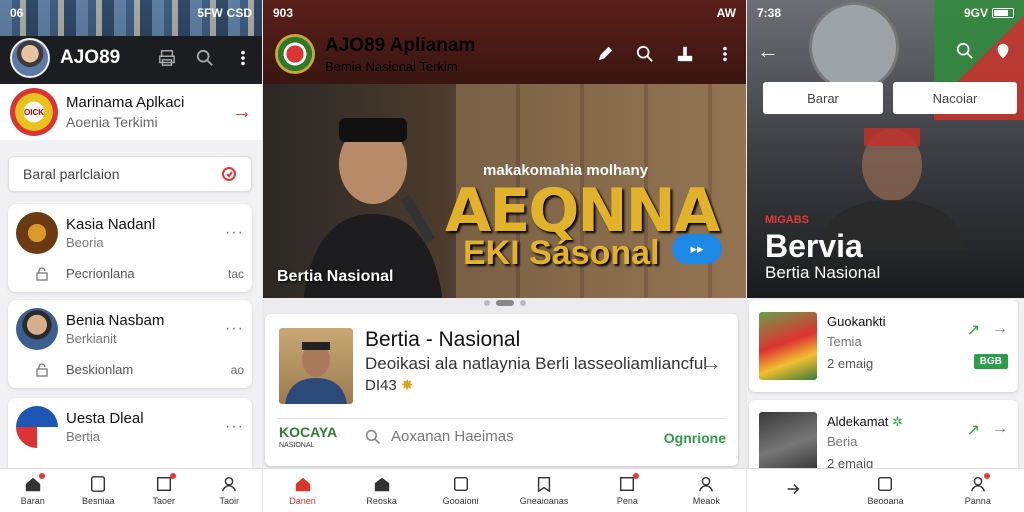 The width and height of the screenshot is (1024, 512). I want to click on hero-label: Bertia Nasional, so click(335, 276).